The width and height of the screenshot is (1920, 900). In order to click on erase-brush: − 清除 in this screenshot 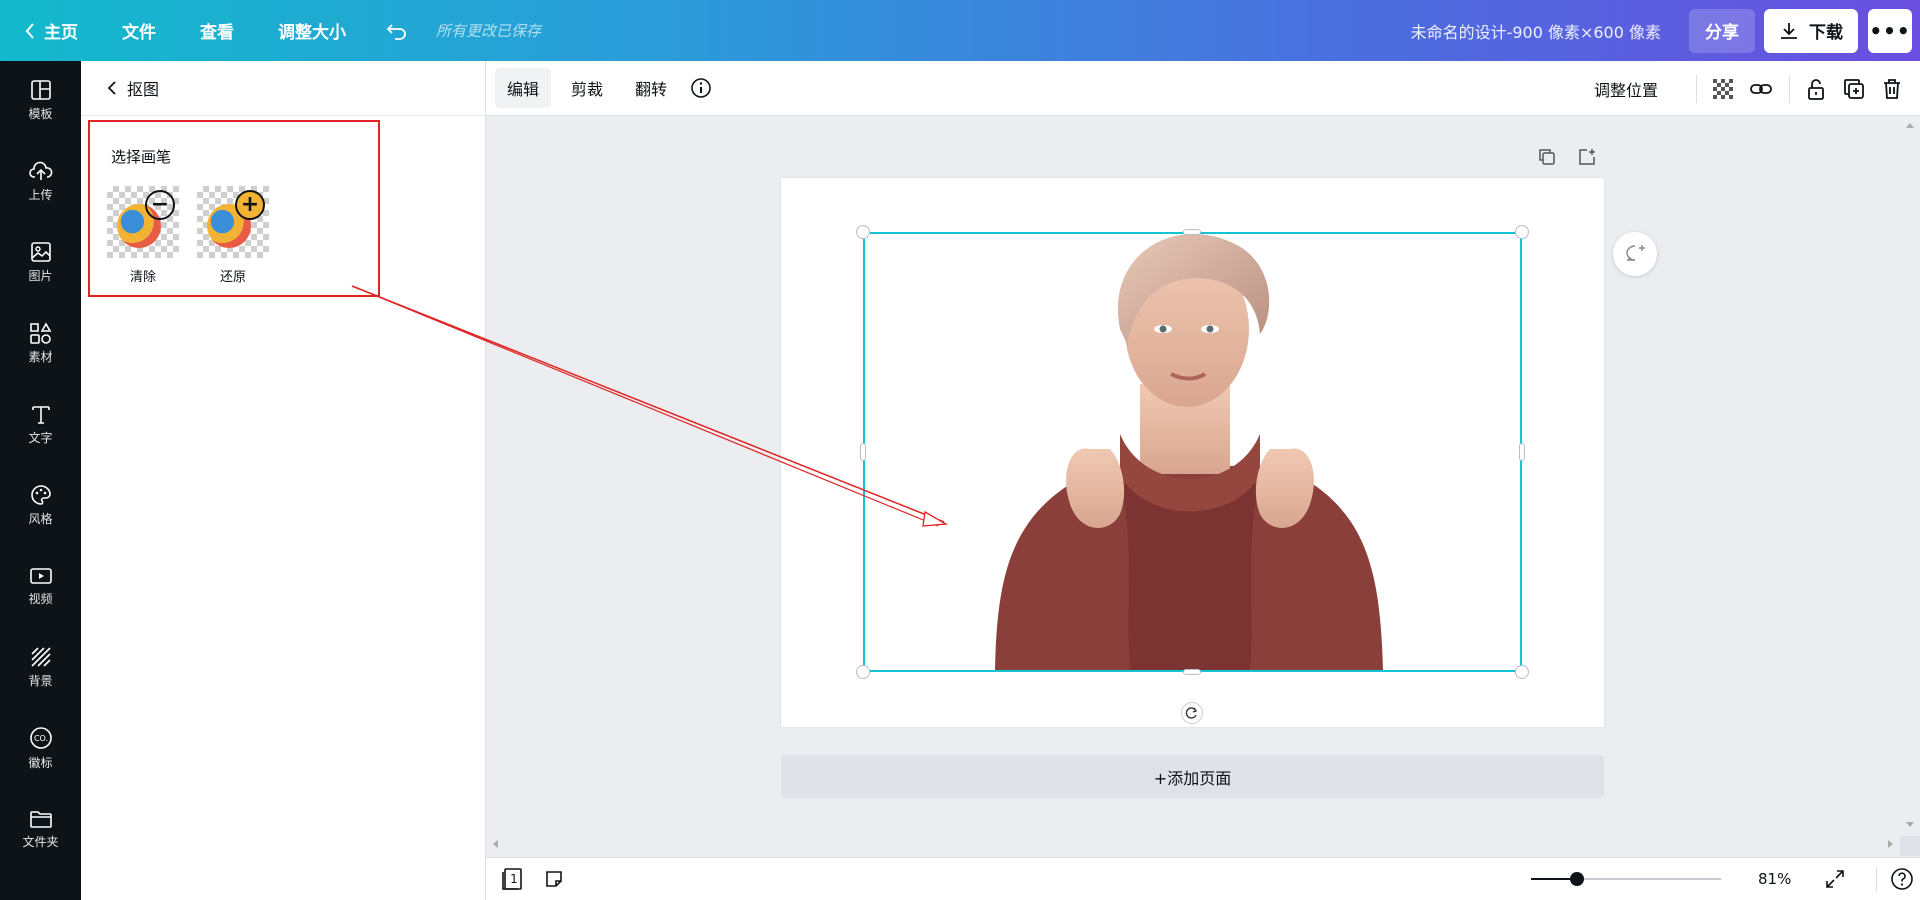, I will do `click(143, 235)`.